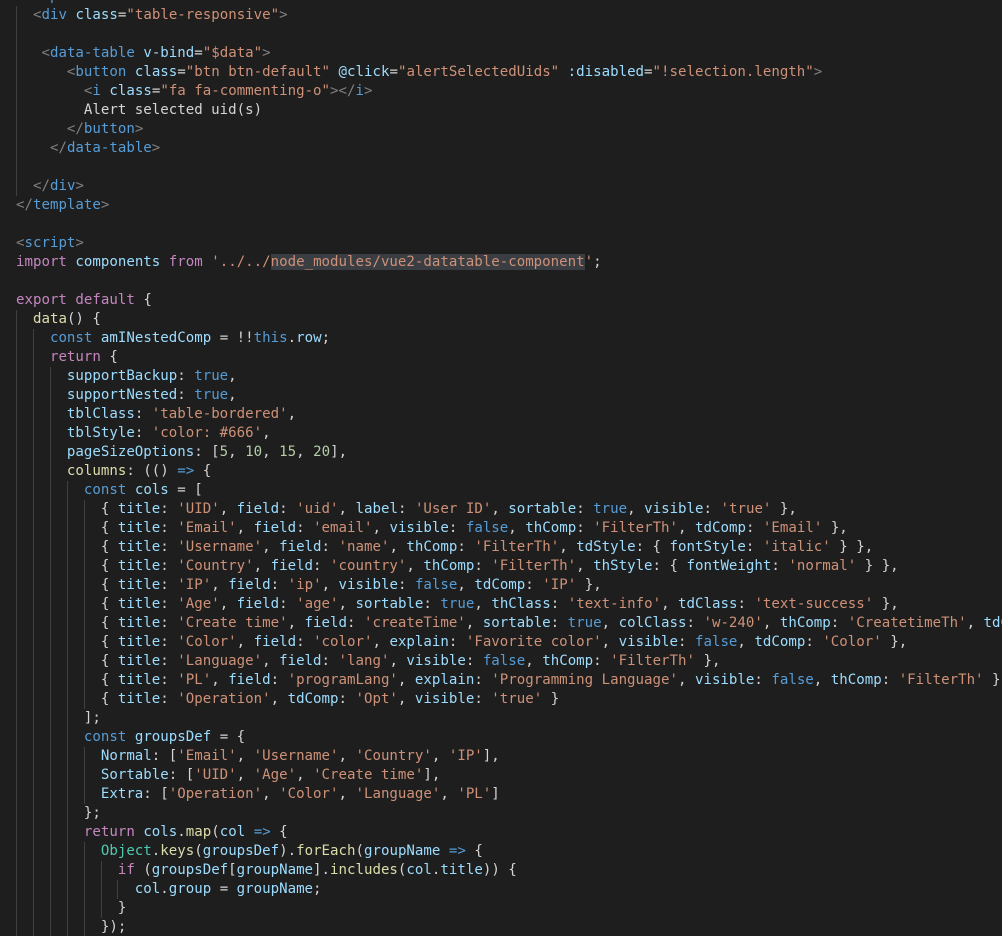 The height and width of the screenshot is (936, 1002). Describe the element at coordinates (63, 908) in the screenshot. I see `code-text: }` at that location.